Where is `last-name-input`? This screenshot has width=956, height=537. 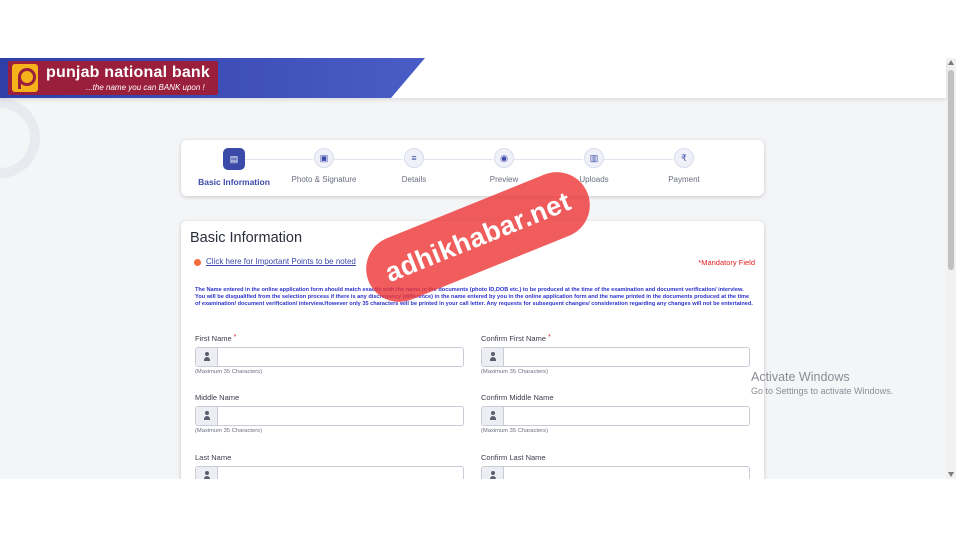 last-name-input is located at coordinates (341, 473).